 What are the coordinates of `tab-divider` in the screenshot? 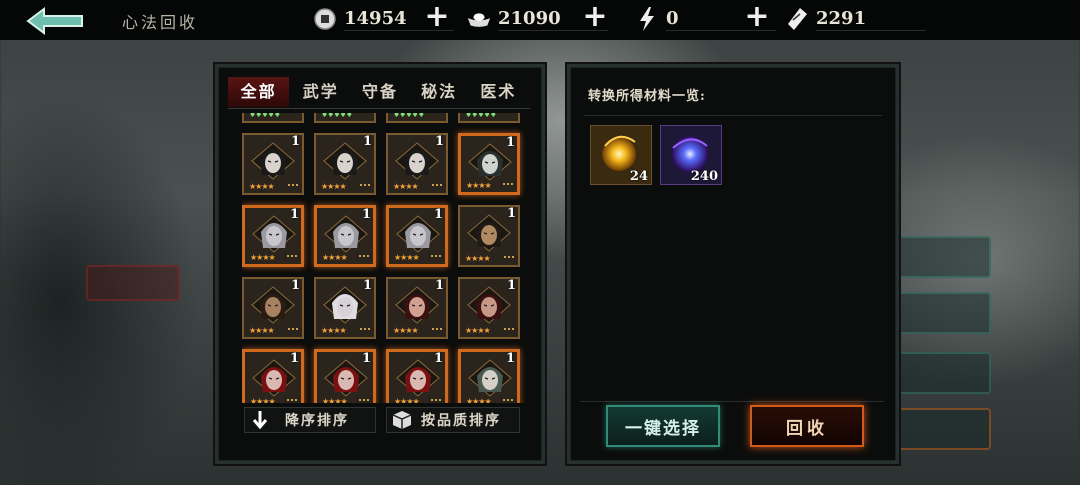 It's located at (379, 108).